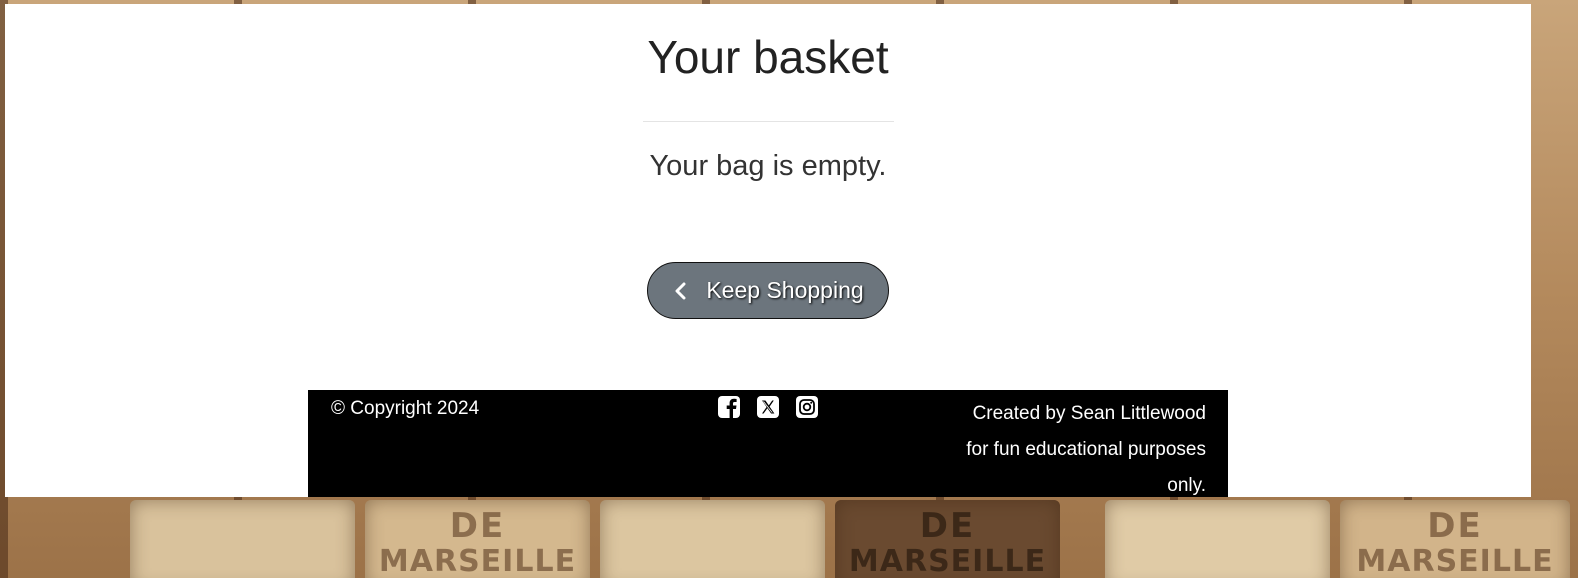  I want to click on social-links, so click(768, 407).